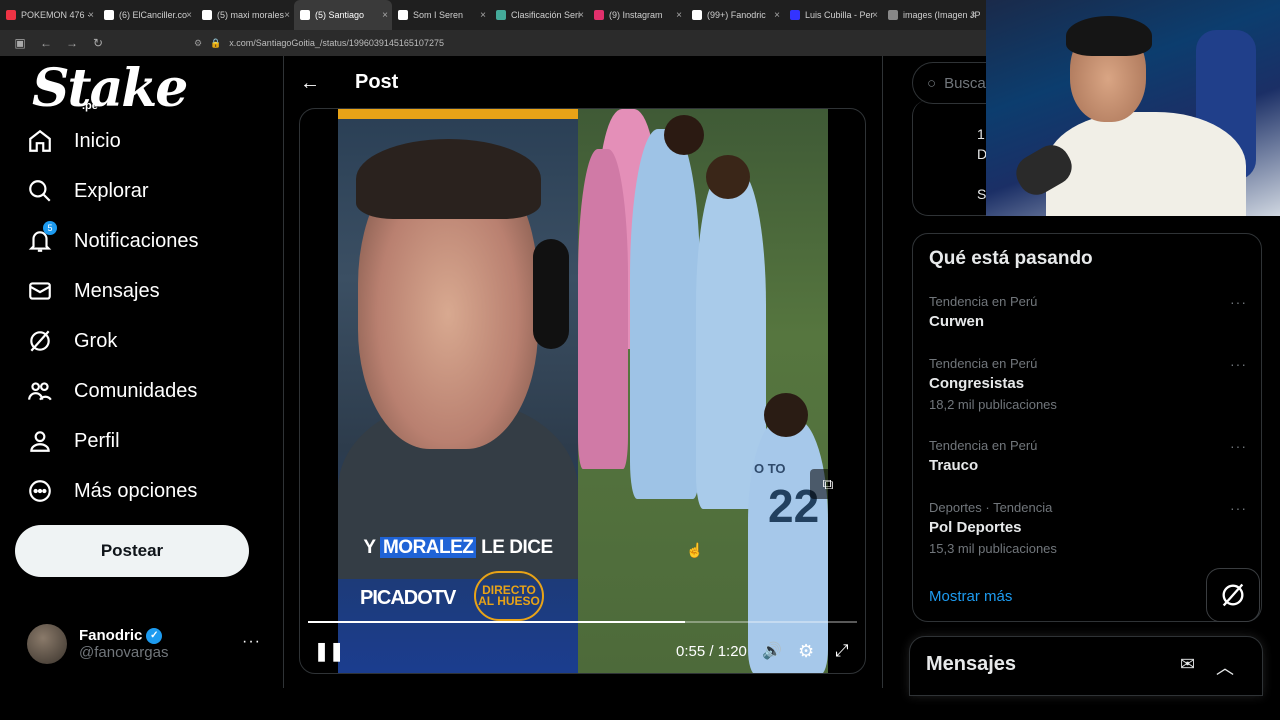  I want to click on video-time: 0:55 / 1:20, so click(711, 651).